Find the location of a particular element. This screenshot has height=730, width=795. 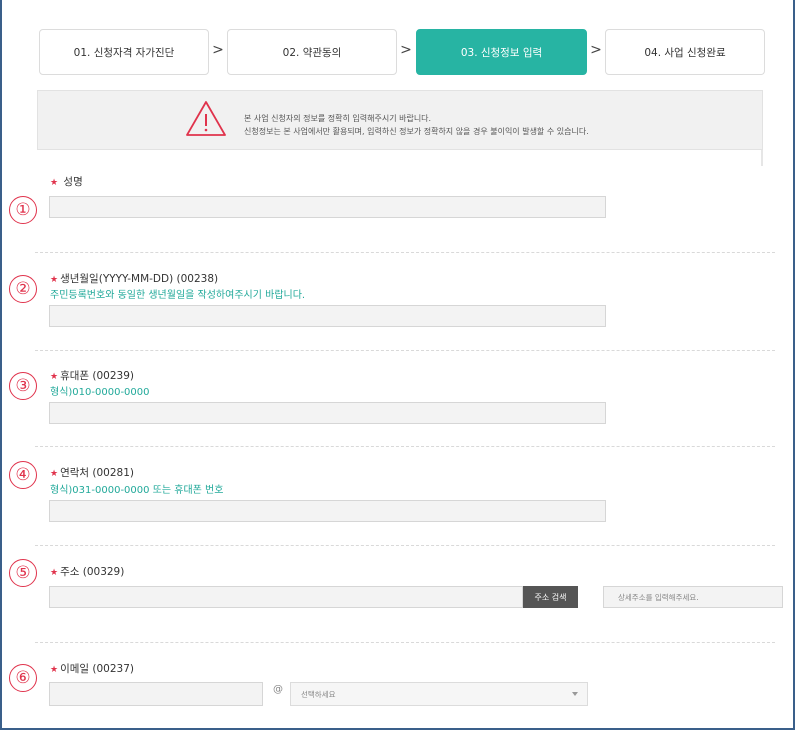

birth-label-text: 생년월일(YYYY-MM-DD) (00238) is located at coordinates (139, 279).